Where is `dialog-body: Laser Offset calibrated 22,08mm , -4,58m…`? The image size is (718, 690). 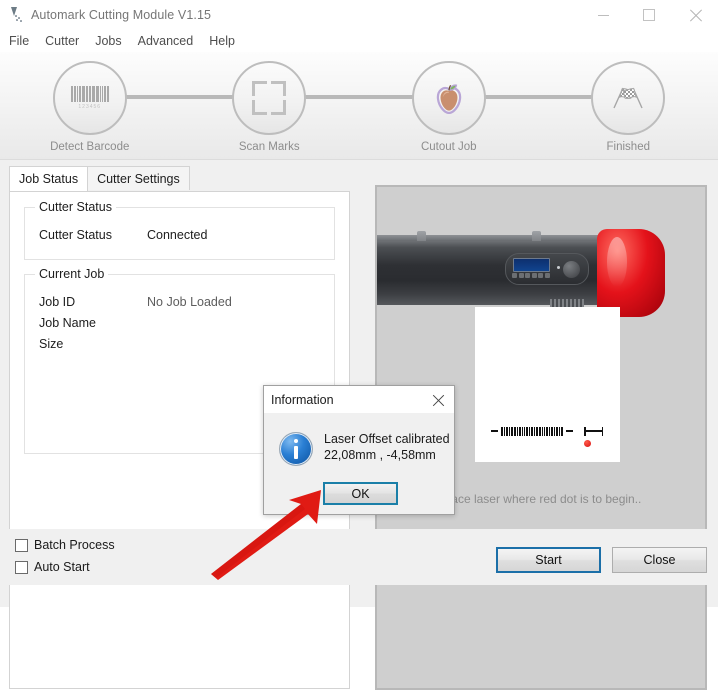 dialog-body: Laser Offset calibrated 22,08mm , -4,58m… is located at coordinates (359, 464).